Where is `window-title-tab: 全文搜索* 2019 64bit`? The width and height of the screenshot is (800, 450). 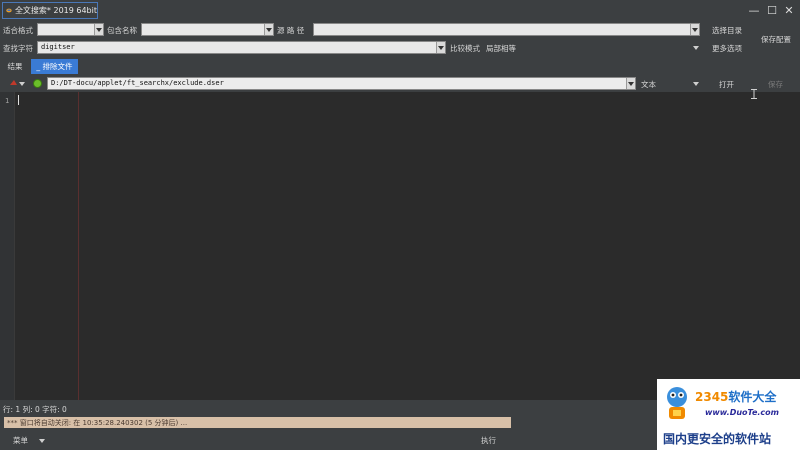 window-title-tab: 全文搜索* 2019 64bit is located at coordinates (50, 10).